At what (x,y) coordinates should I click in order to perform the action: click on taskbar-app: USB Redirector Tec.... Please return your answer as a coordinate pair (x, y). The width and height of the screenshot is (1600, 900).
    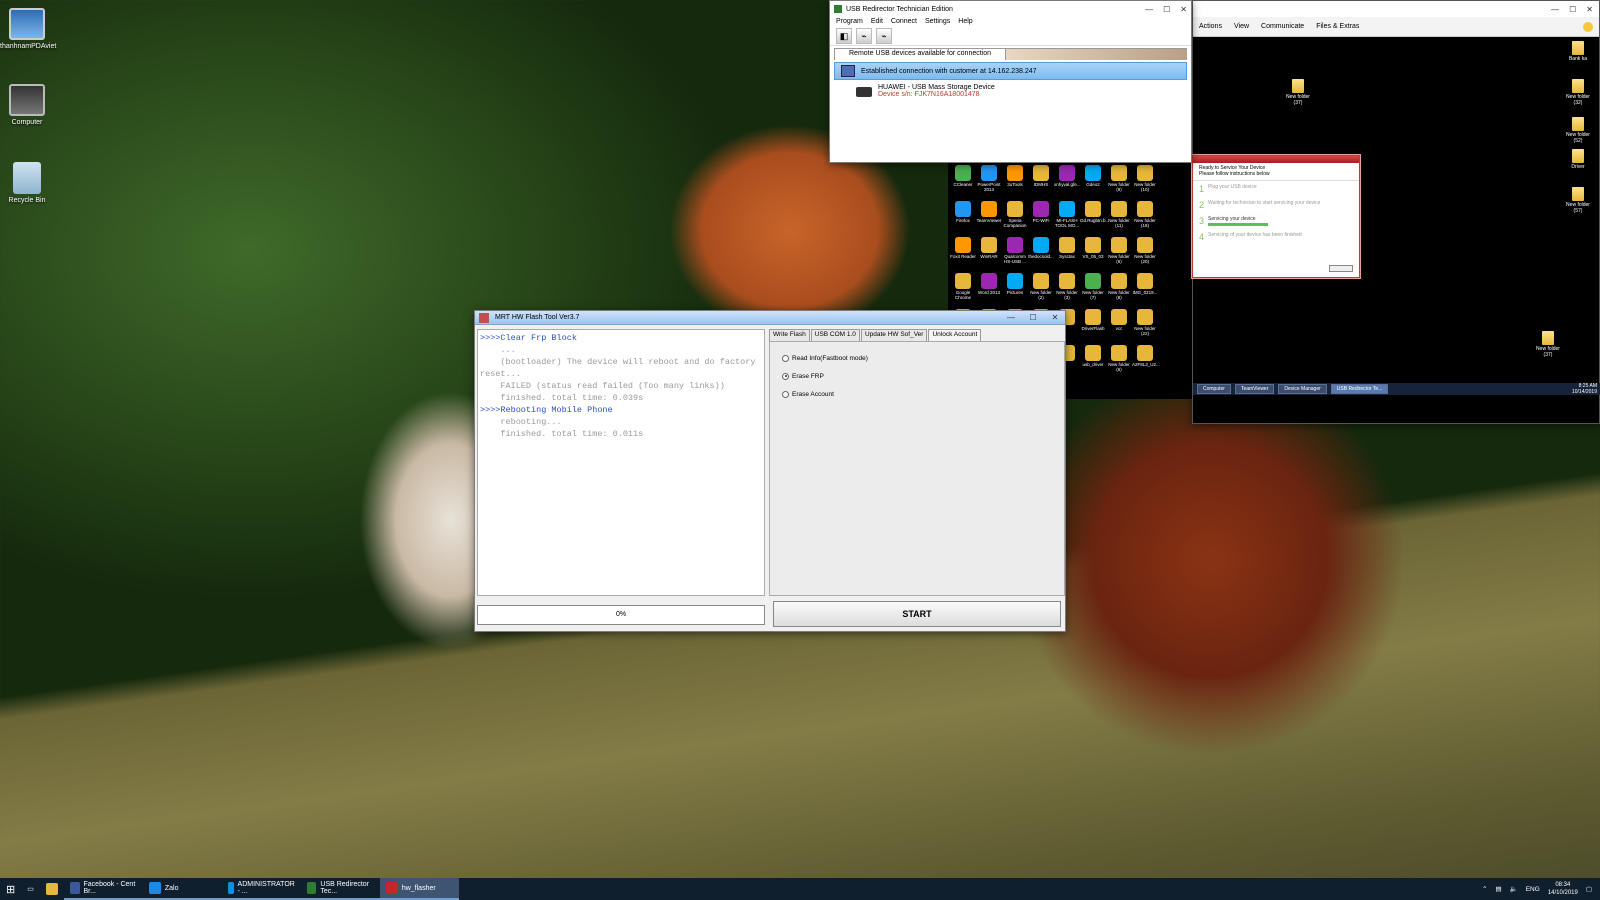
    Looking at the image, I should click on (340, 889).